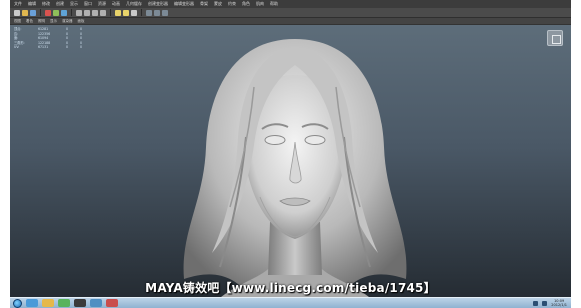  I want to click on menu-item-modify: 修改, so click(46, 4).